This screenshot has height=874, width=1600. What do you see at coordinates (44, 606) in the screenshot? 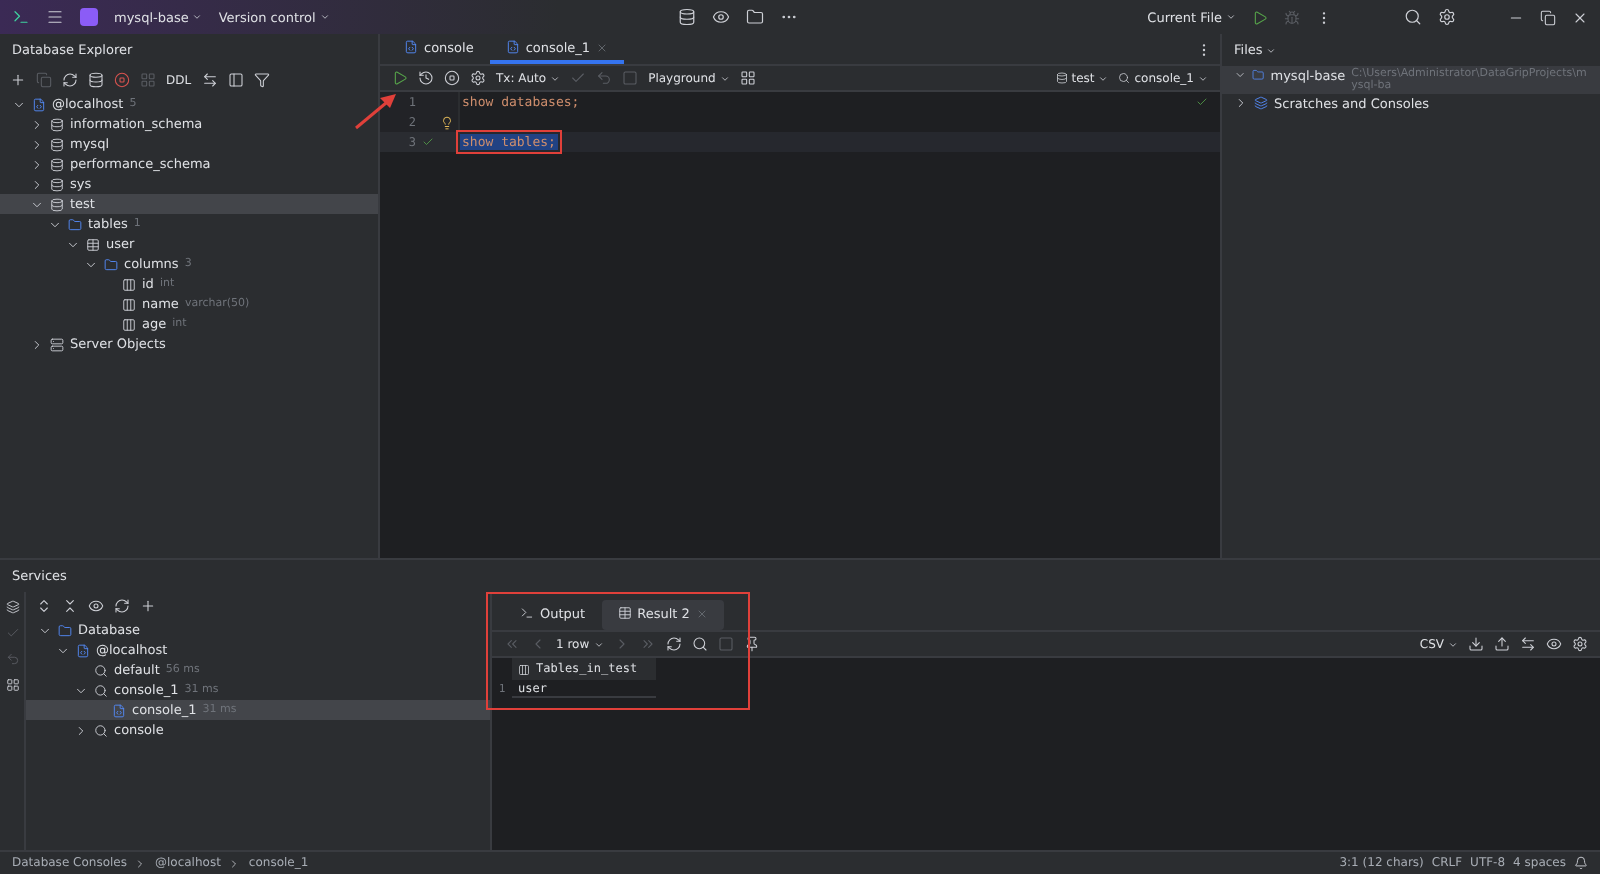
I see `expand-all-icon` at bounding box center [44, 606].